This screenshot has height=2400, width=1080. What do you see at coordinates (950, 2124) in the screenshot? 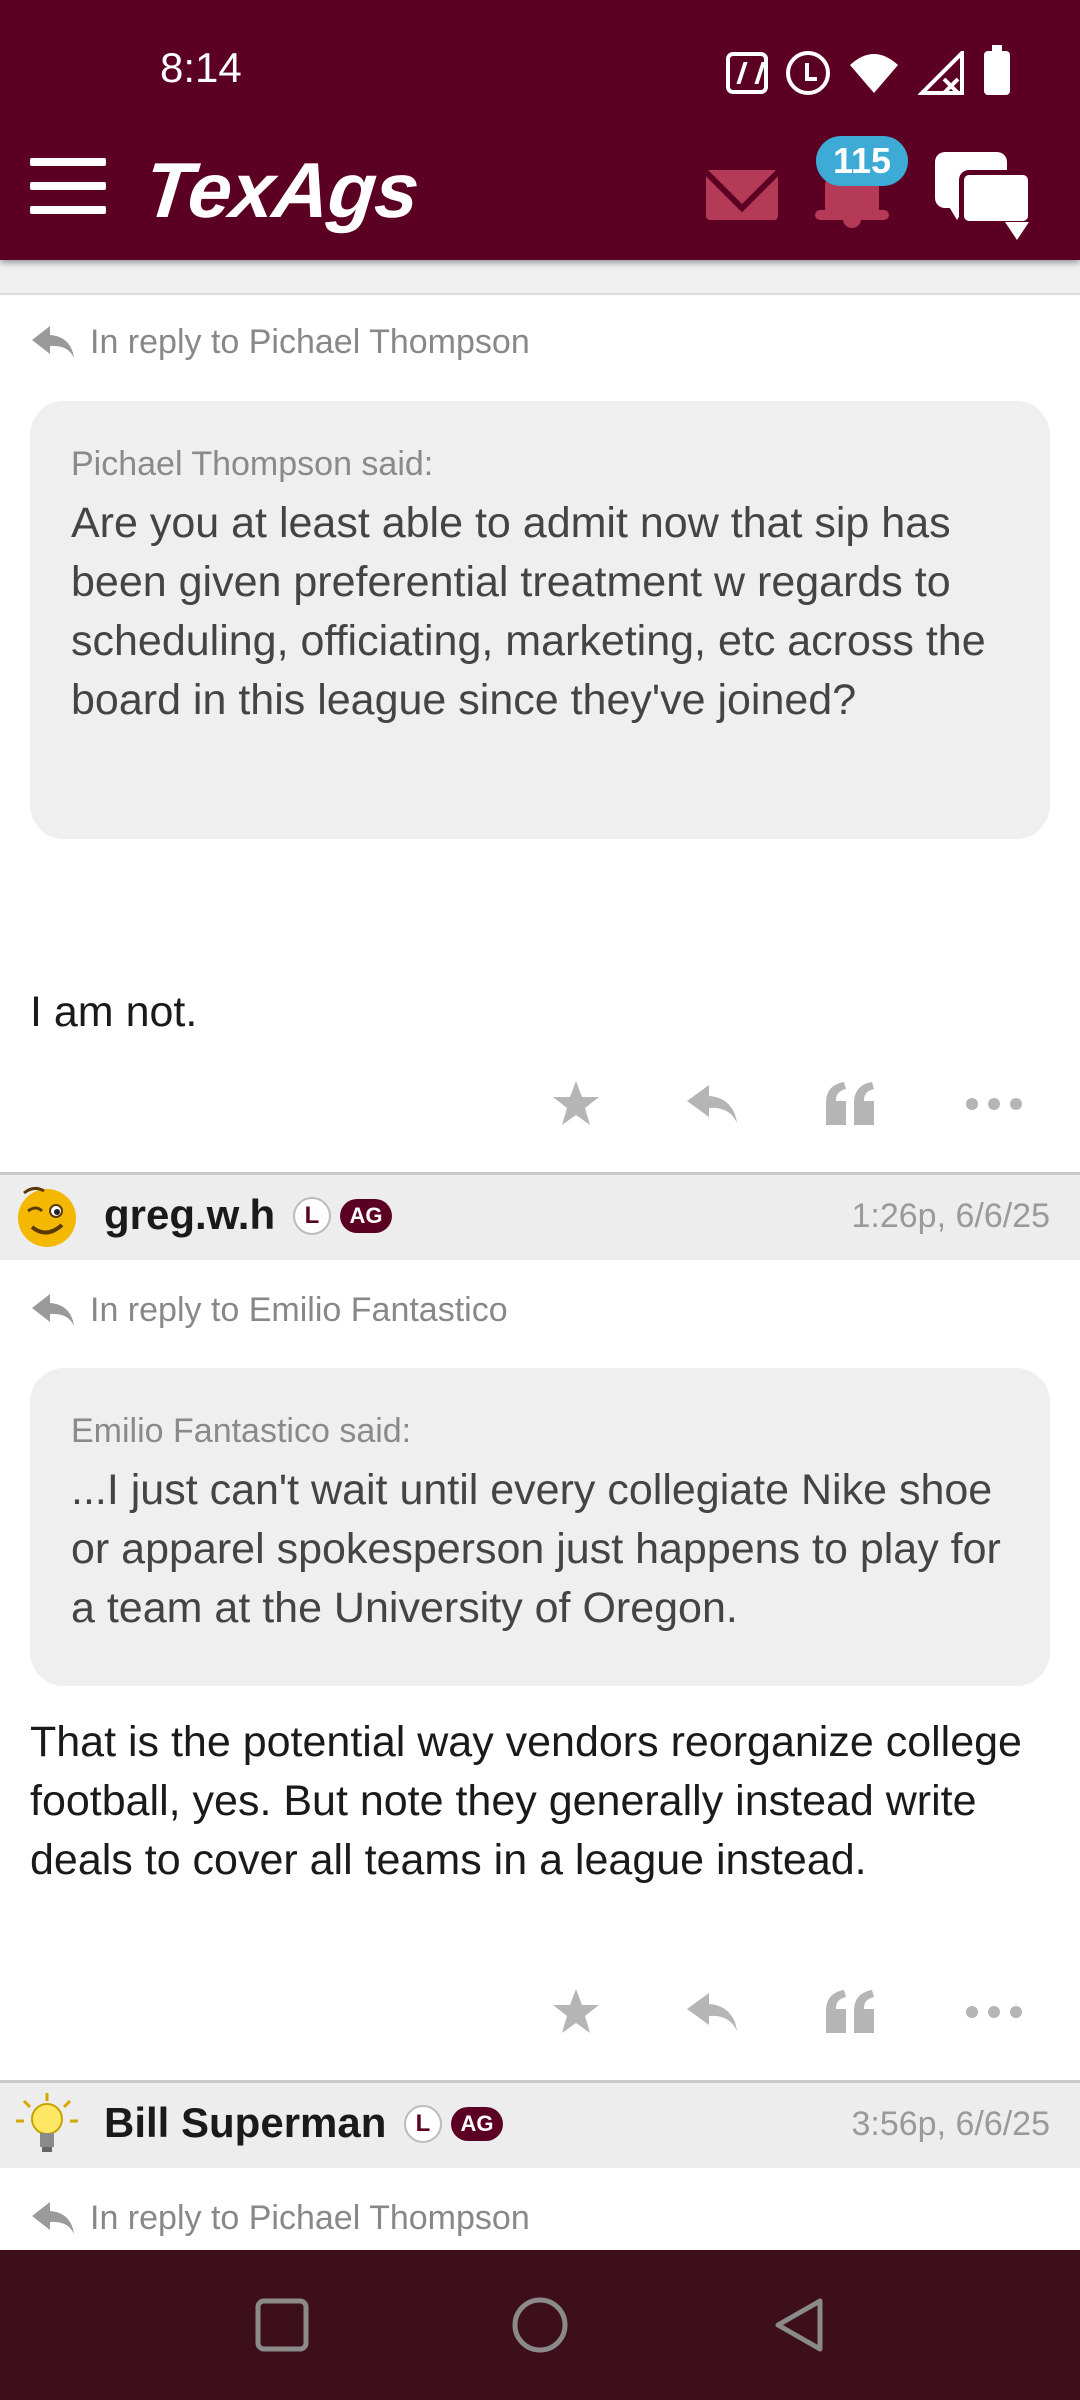
I see `post-timestamp: 3:56p, 6/6/25` at bounding box center [950, 2124].